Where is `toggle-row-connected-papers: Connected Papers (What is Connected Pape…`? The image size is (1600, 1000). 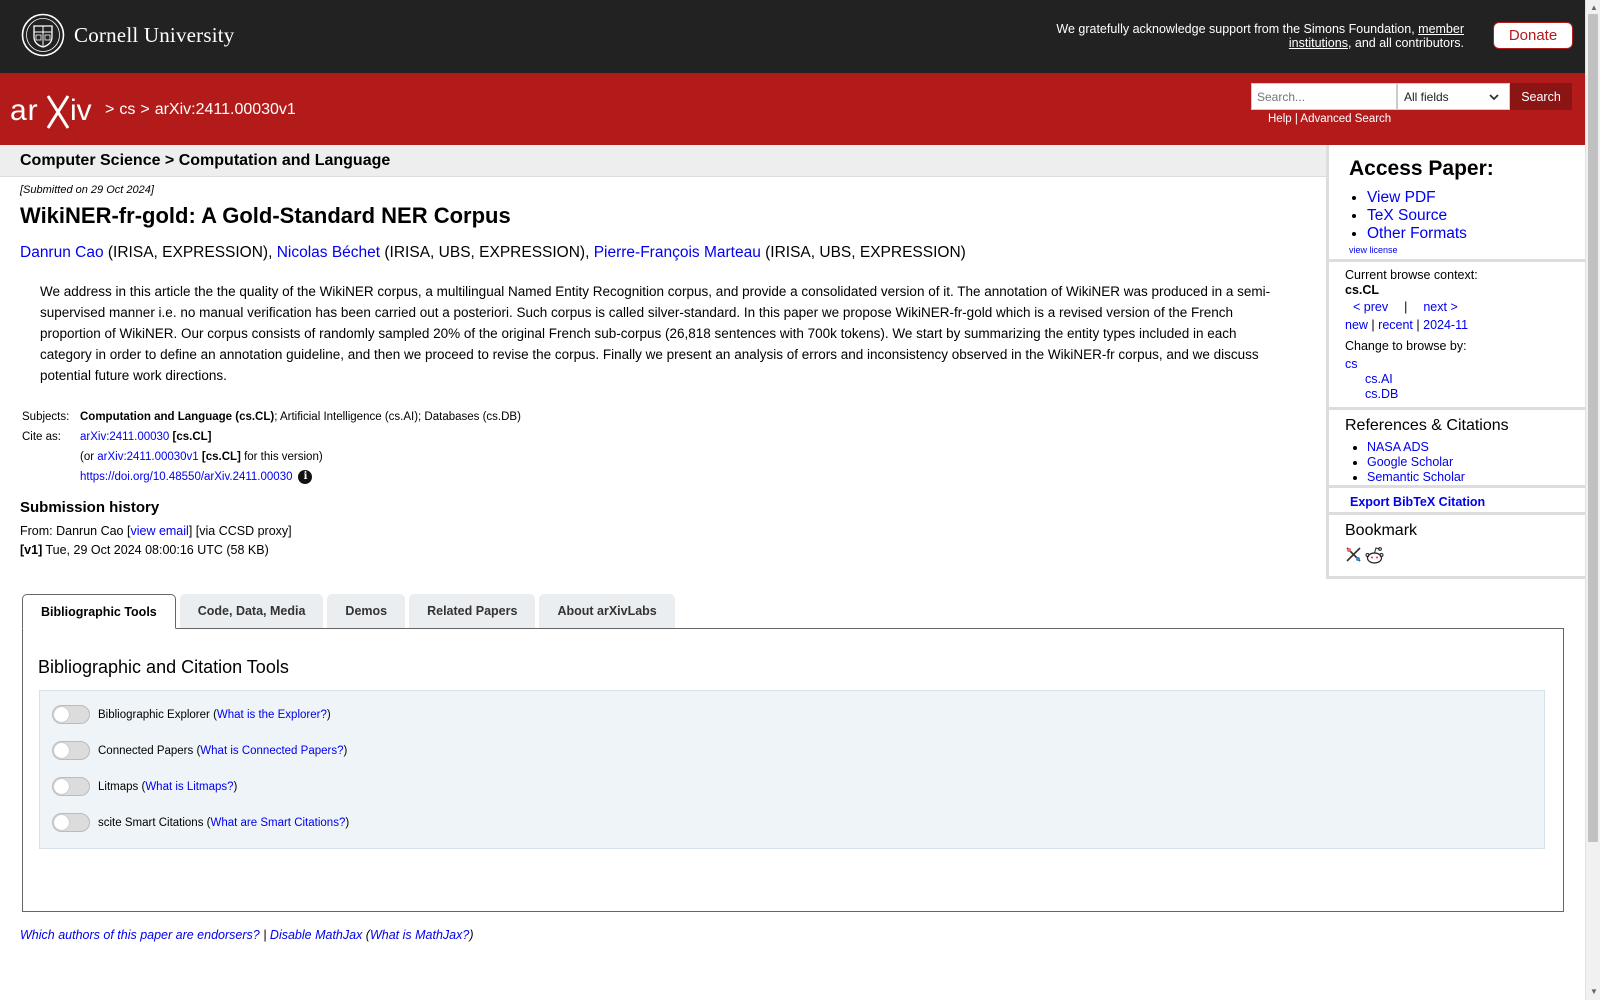 toggle-row-connected-papers: Connected Papers (What is Connected Pape… is located at coordinates (199, 750).